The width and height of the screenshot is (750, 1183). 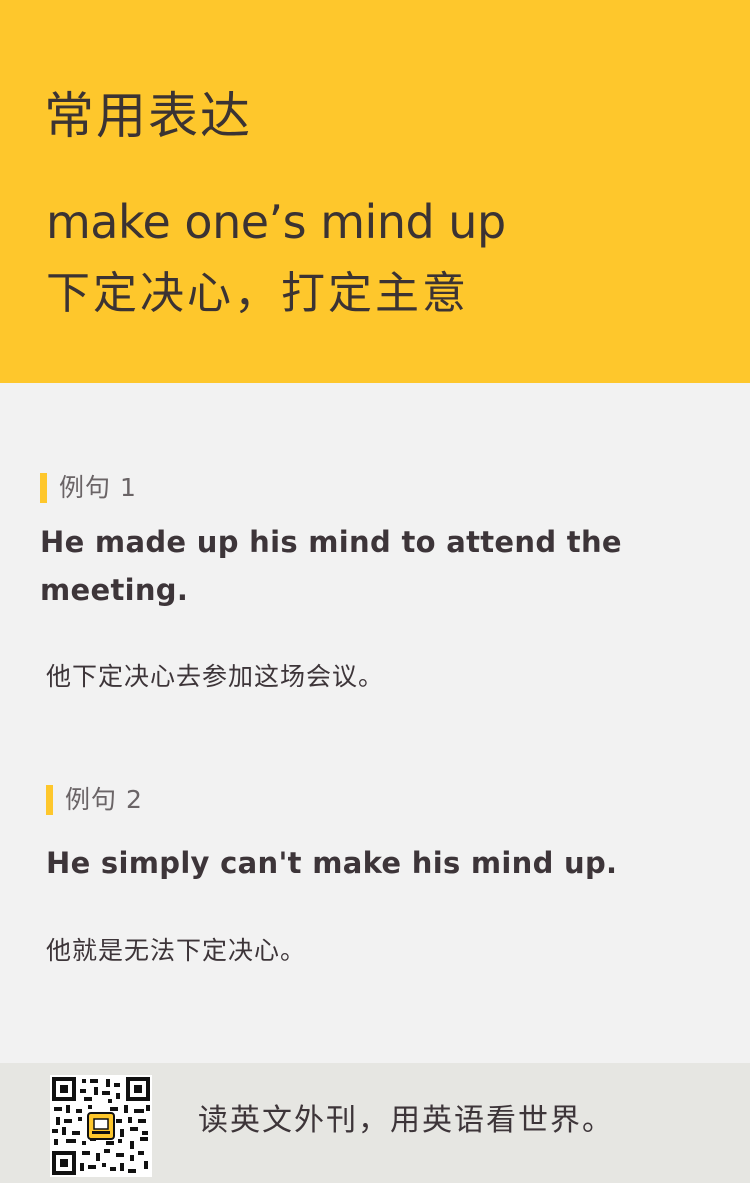 I want to click on phrase-english: make one’s mind up, so click(x=276, y=222).